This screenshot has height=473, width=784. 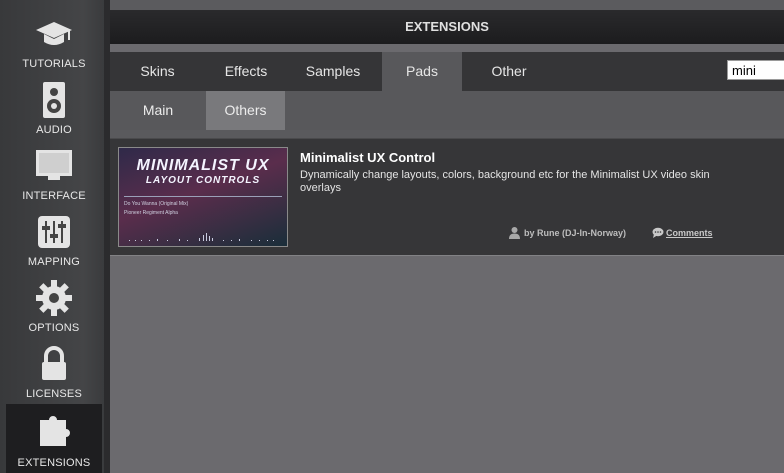 I want to click on sidebar-item-interface: INTERFACE, so click(x=54, y=173).